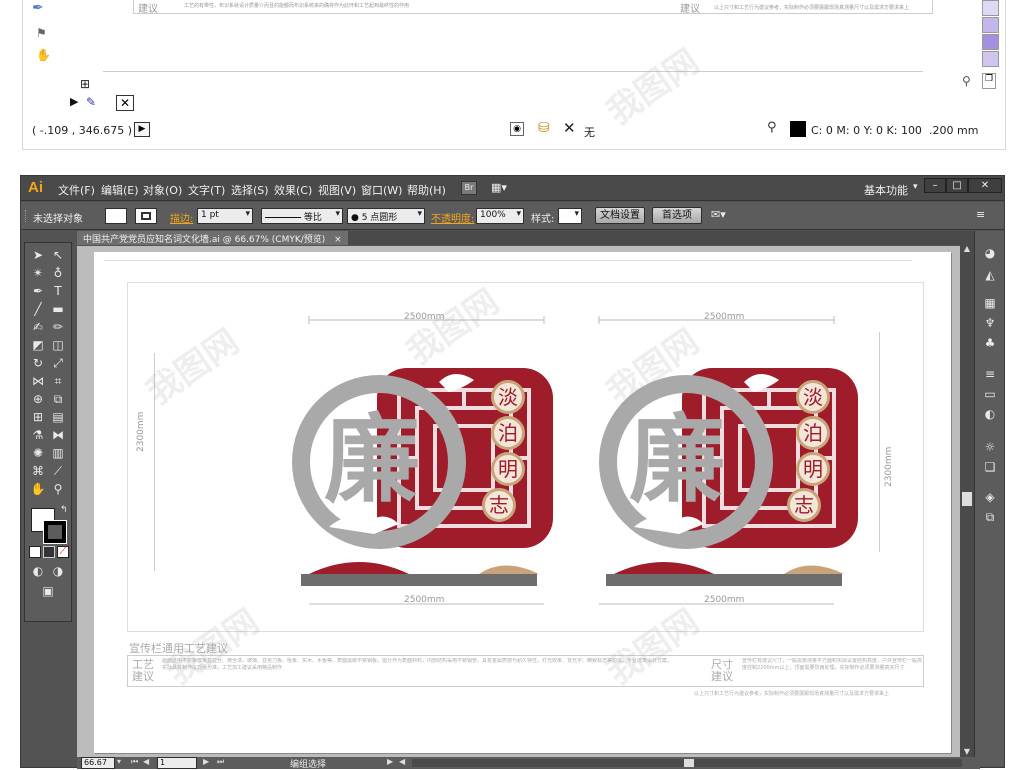  I want to click on horizontal-scrollbar, so click(687, 763).